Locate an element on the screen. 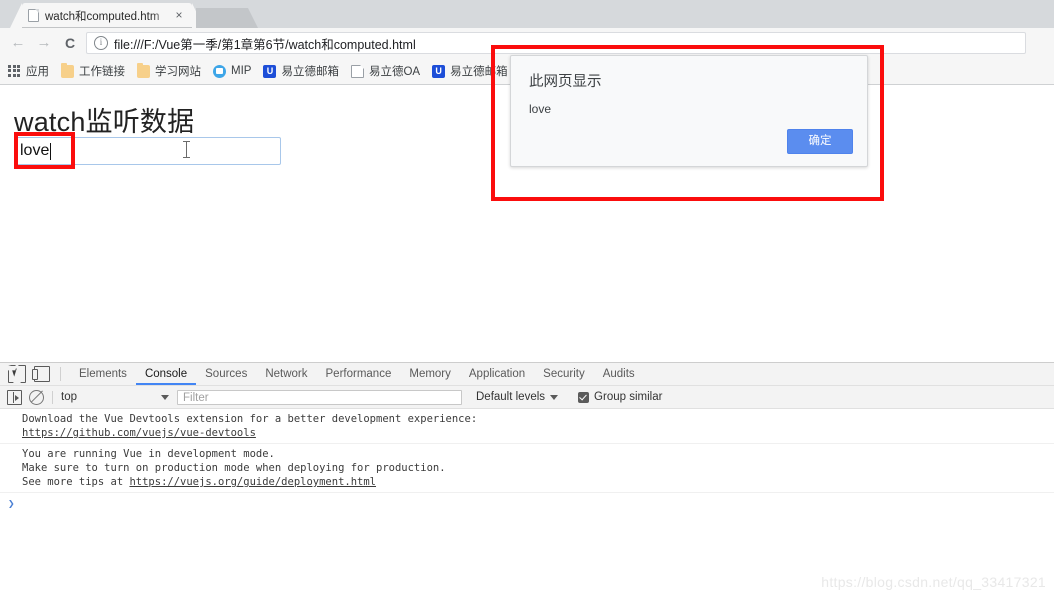 Image resolution: width=1054 pixels, height=597 pixels. javascript-alert-dialog: 此网页显示 love 确定 is located at coordinates (689, 111).